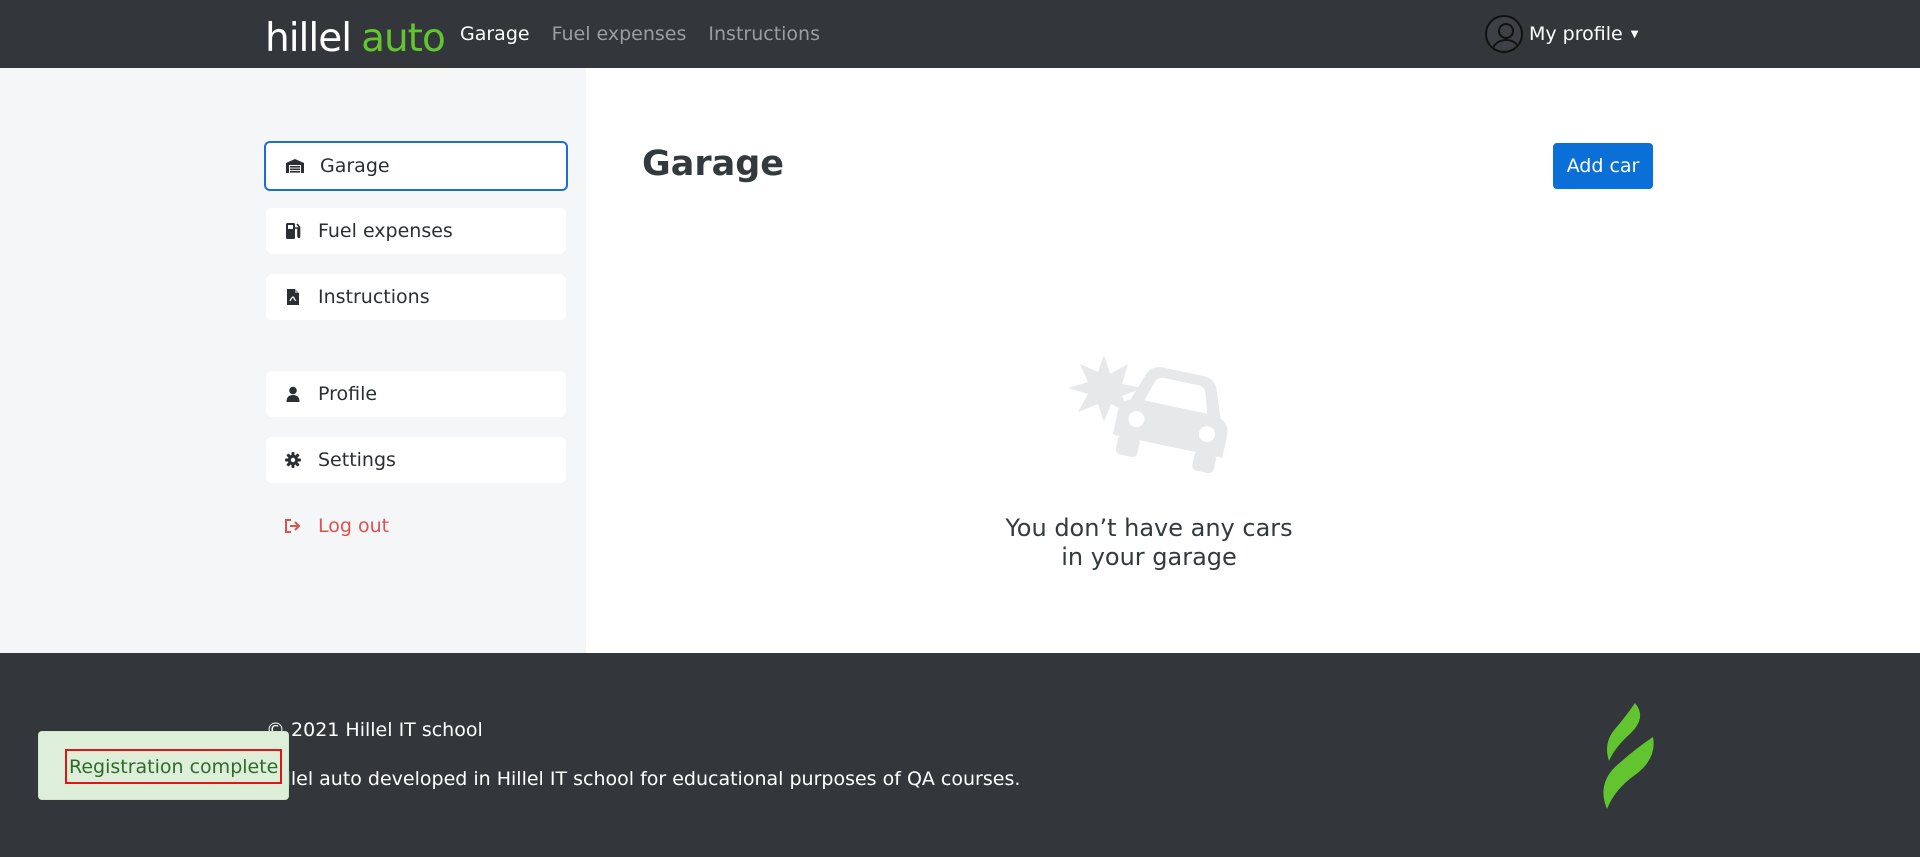 The height and width of the screenshot is (857, 1920). Describe the element at coordinates (1603, 166) in the screenshot. I see `add-car-button: Add car` at that location.